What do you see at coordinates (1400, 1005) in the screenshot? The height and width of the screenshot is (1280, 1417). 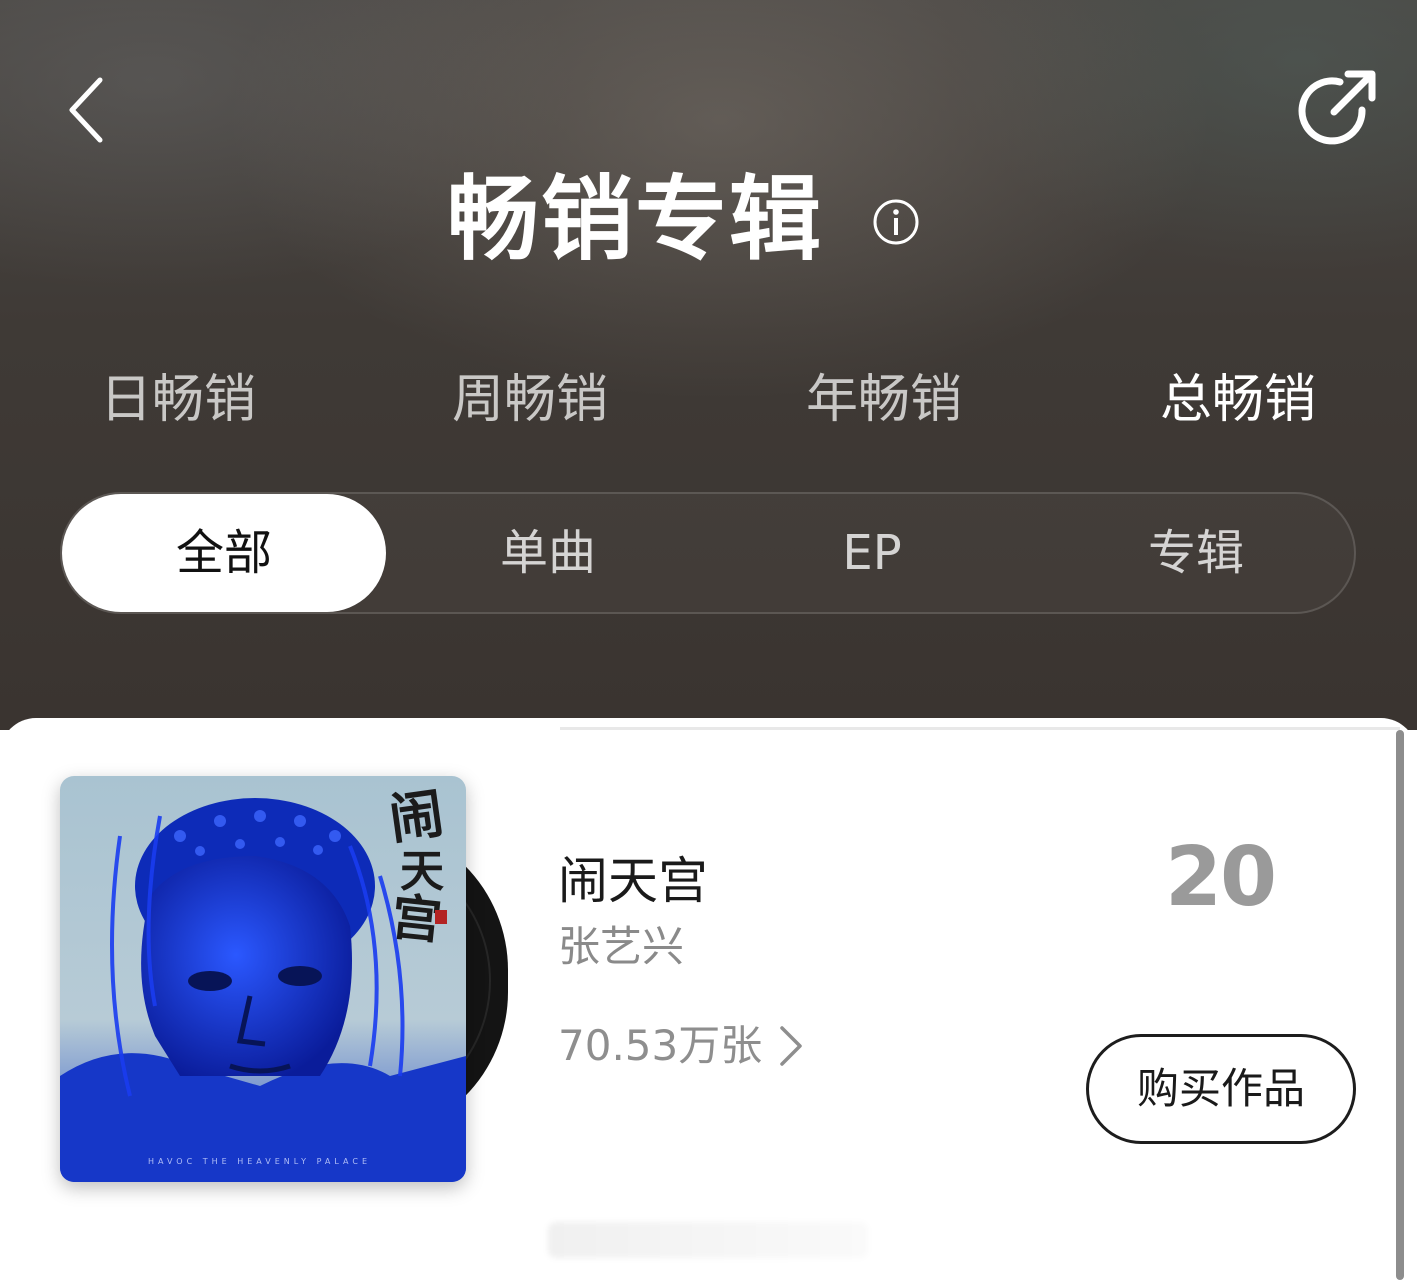 I see `scrollbar` at bounding box center [1400, 1005].